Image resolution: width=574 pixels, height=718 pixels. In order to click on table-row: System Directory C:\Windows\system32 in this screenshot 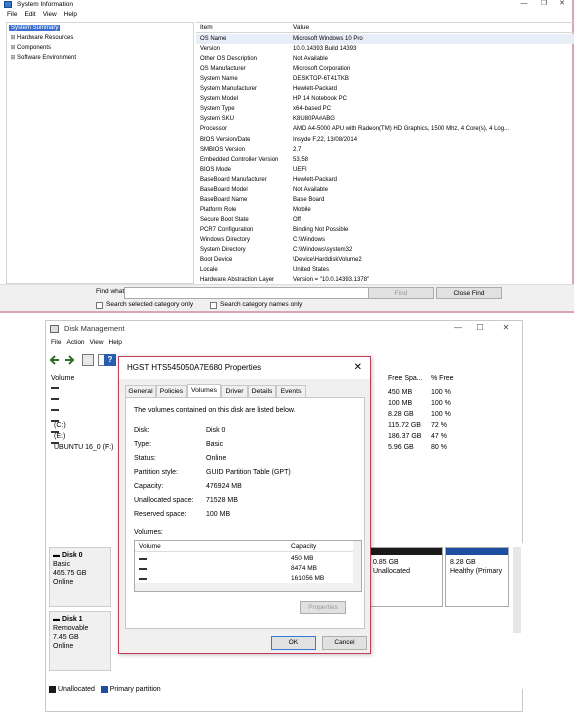, I will do `click(385, 250)`.